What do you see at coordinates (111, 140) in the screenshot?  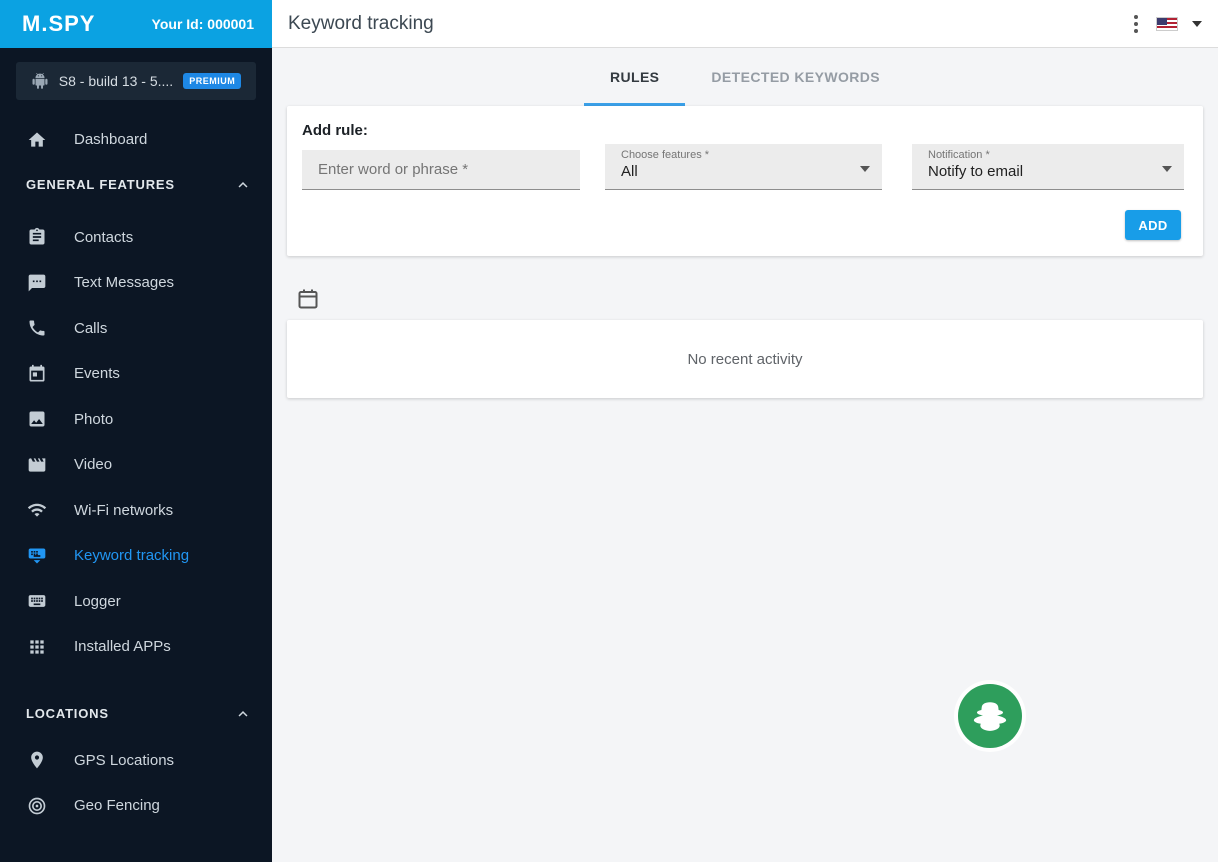 I see `sidebar-item-label: Dashboard` at bounding box center [111, 140].